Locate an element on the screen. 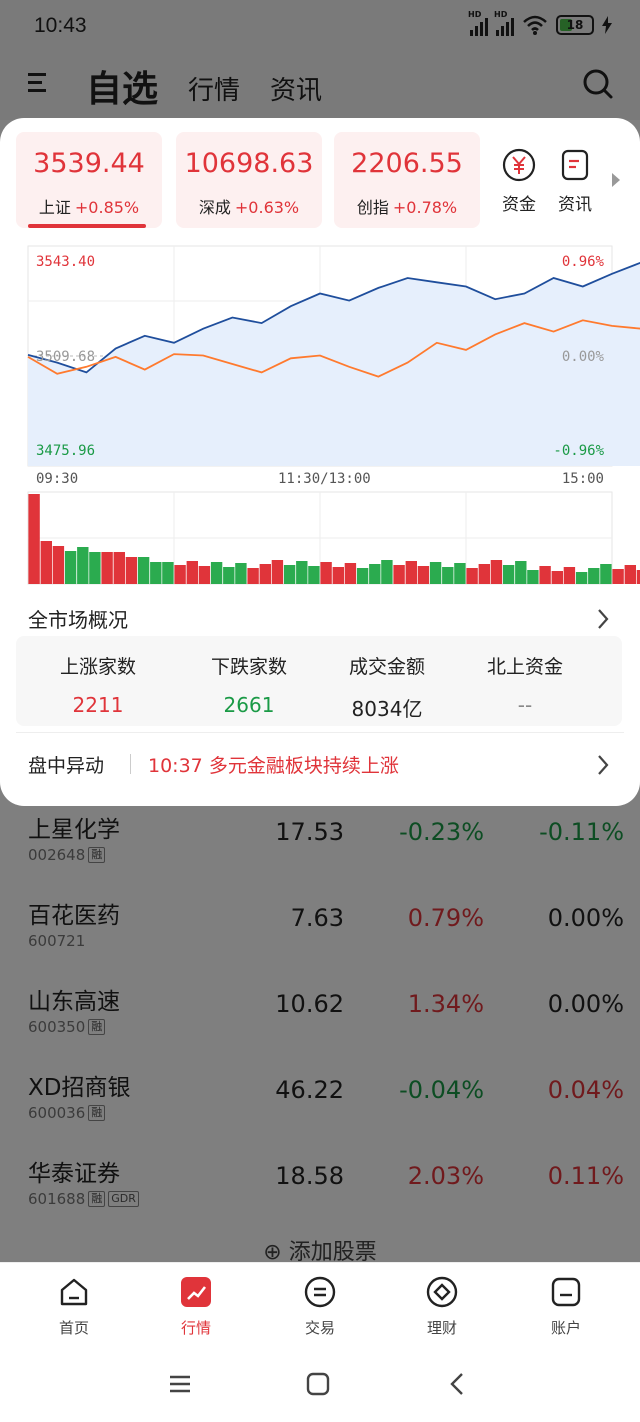 Image resolution: width=640 pixels, height=1422 pixels. system-nav-bar is located at coordinates (320, 1386).